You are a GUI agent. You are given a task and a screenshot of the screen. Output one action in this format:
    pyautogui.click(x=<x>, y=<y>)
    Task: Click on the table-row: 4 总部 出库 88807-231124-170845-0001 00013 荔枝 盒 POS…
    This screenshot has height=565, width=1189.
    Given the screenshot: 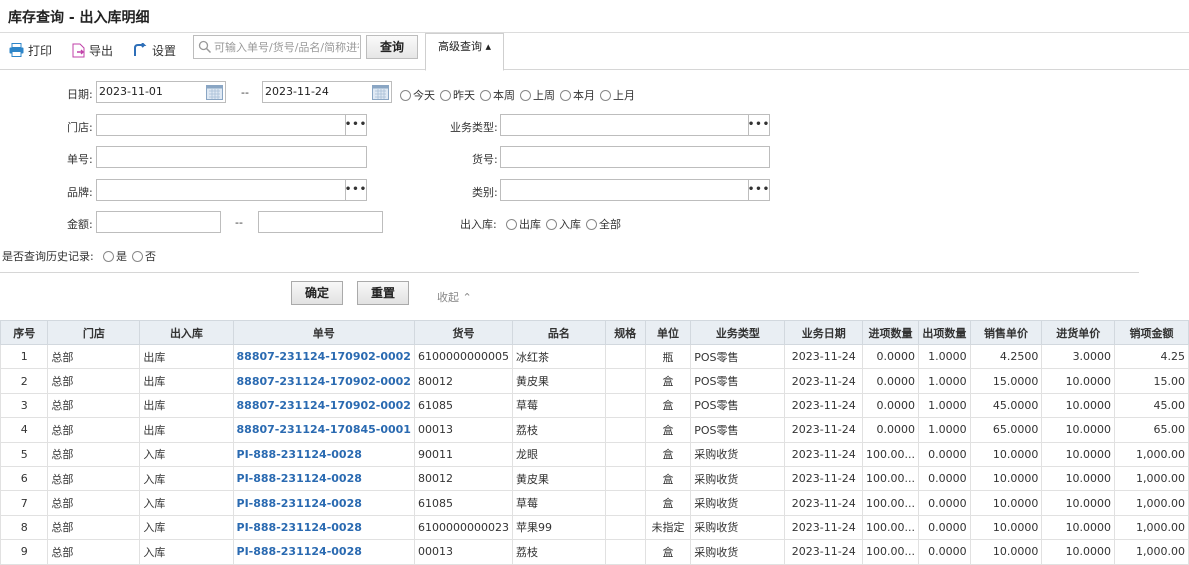 What is the action you would take?
    pyautogui.click(x=594, y=430)
    